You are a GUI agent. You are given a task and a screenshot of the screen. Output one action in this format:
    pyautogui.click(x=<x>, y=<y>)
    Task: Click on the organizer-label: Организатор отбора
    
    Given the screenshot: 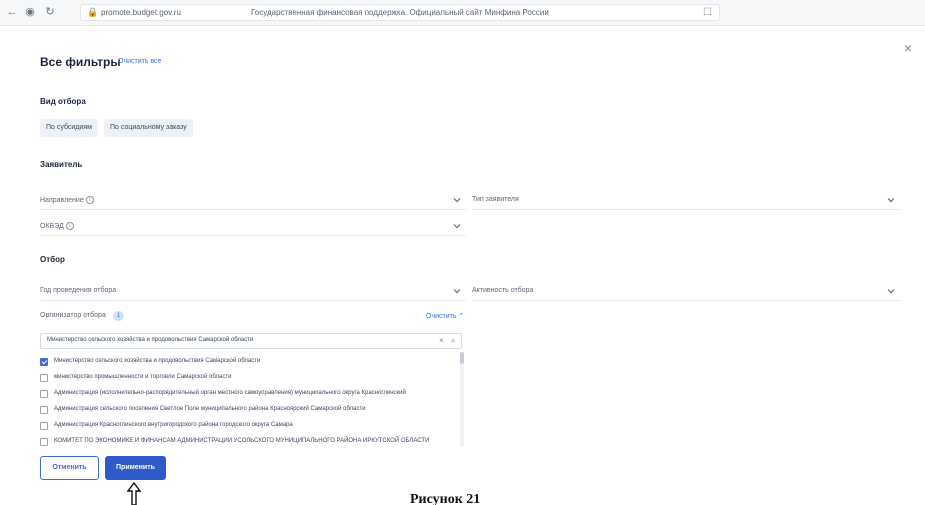 What is the action you would take?
    pyautogui.click(x=73, y=315)
    